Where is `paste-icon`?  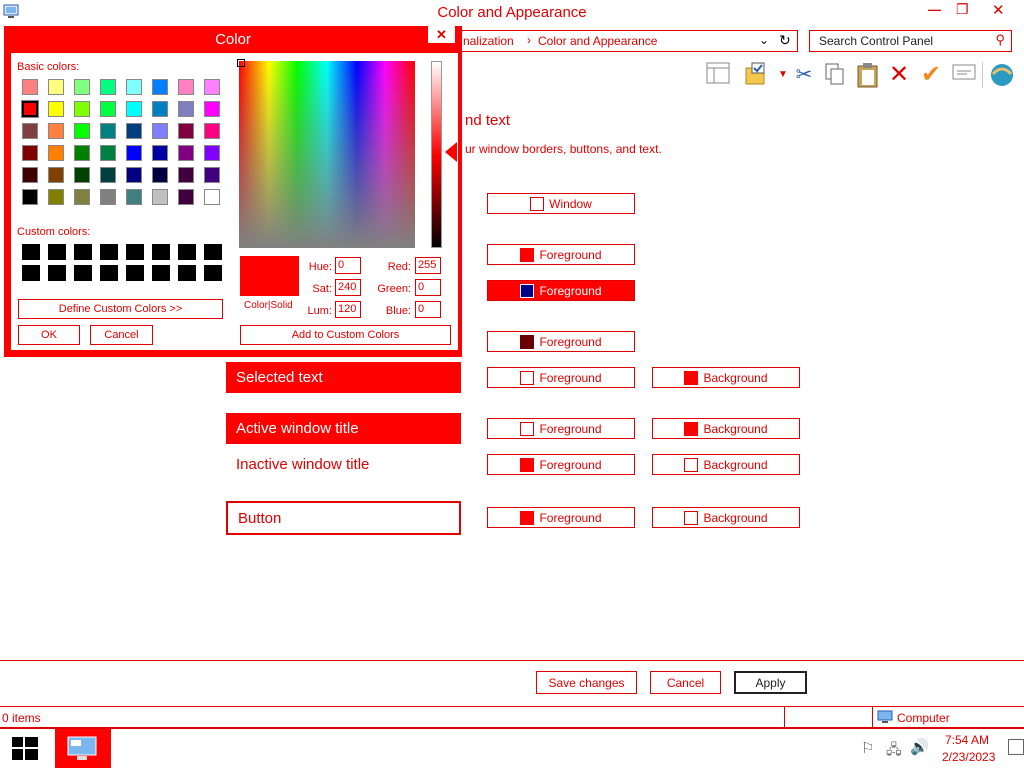
paste-icon is located at coordinates (868, 75).